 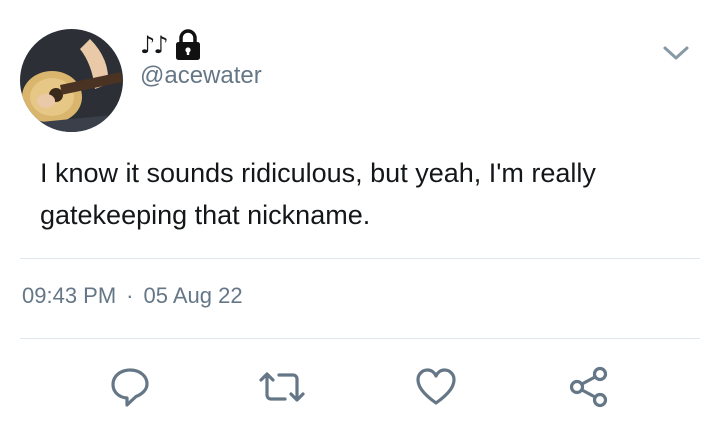 What do you see at coordinates (193, 295) in the screenshot?
I see `tweet-date: 05 Aug 22` at bounding box center [193, 295].